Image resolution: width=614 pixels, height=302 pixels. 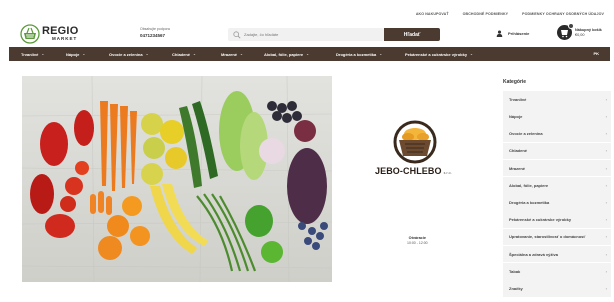 I want to click on hours-label: Otváracie, so click(x=417, y=238).